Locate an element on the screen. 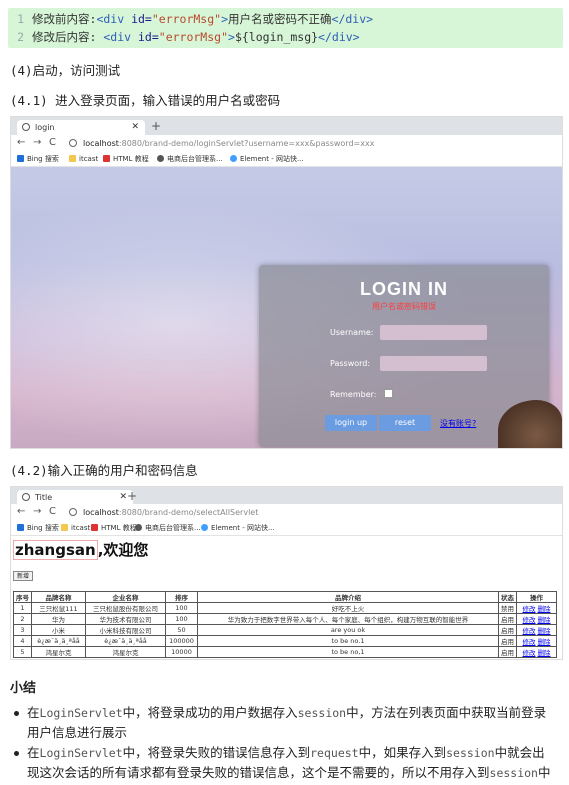  step-4-1-heading: (4.1) 进入登录页面，输入错误的用户名或密码 is located at coordinates (145, 100).